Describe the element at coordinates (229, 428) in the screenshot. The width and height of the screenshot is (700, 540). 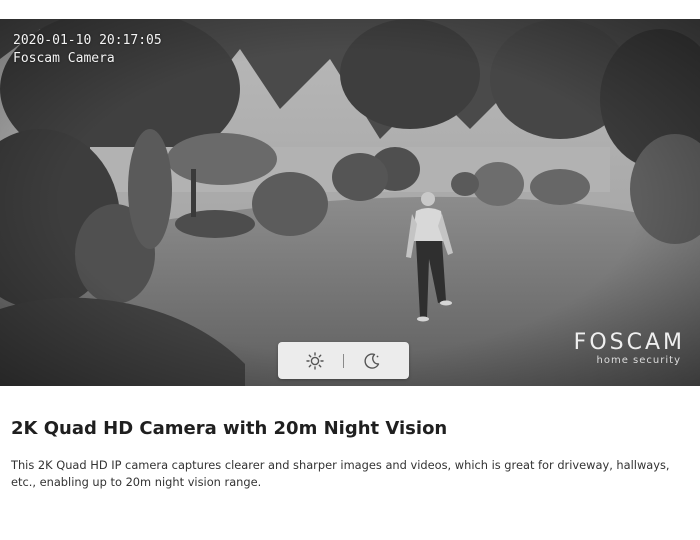
I see `feature-title: 2K Quad HD Camera with 20m Night Vision` at that location.